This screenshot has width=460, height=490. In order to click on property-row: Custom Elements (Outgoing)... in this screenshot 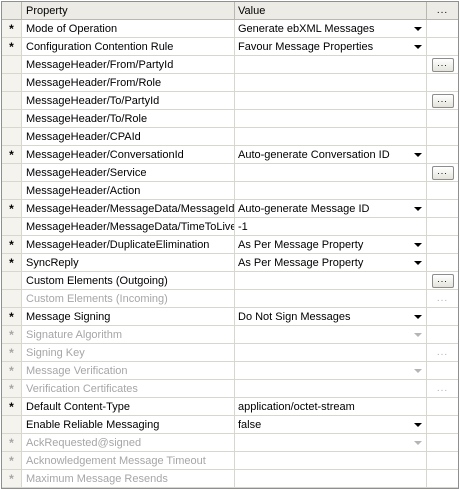, I will do `click(230, 281)`.